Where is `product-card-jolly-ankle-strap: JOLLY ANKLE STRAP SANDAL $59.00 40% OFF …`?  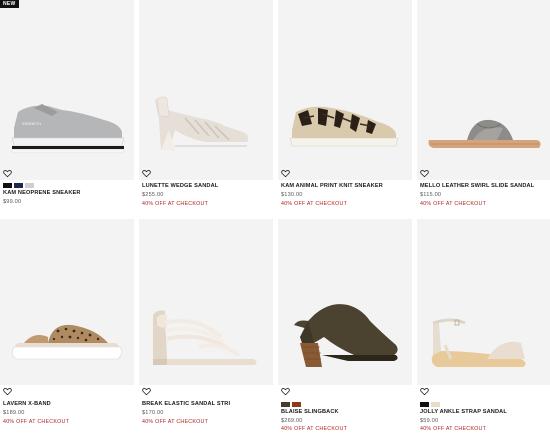 product-card-jolly-ankle-strap: JOLLY ANKLE STRAP SANDAL $59.00 40% OFF … is located at coordinates (483, 326).